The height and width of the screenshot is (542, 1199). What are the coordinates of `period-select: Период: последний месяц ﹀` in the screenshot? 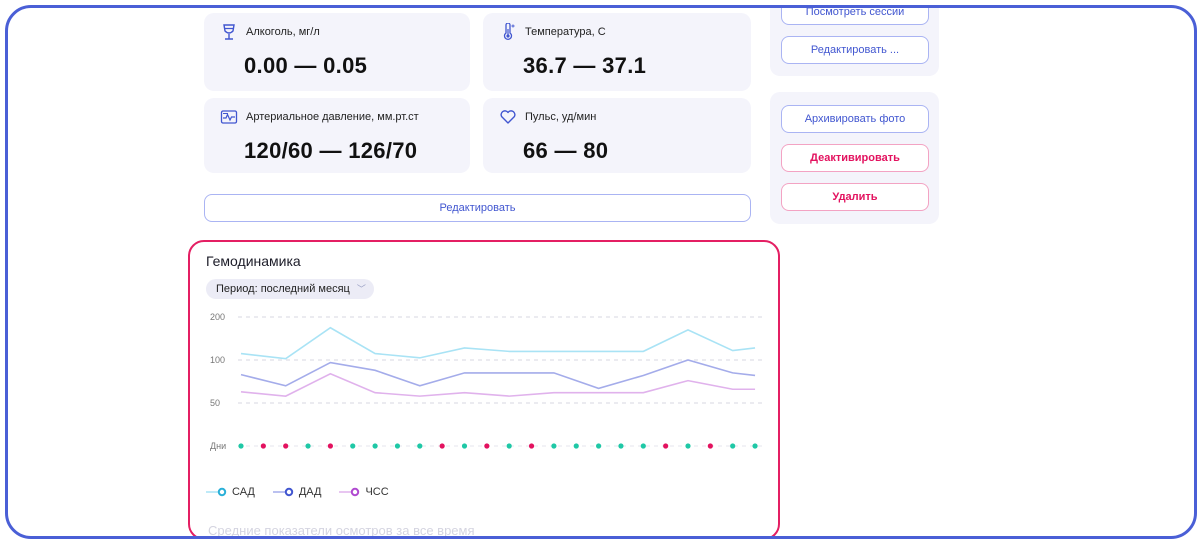 It's located at (290, 289).